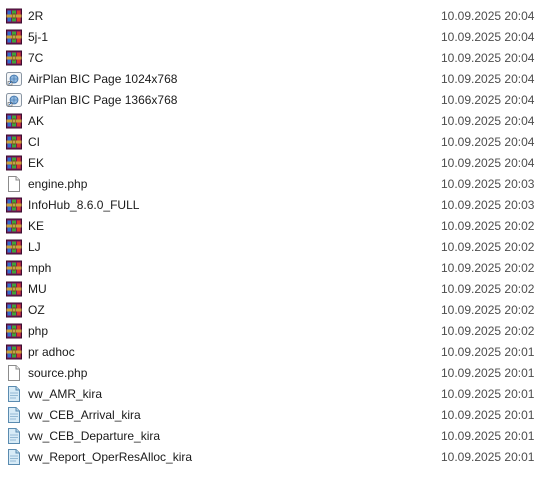  What do you see at coordinates (274, 121) in the screenshot?
I see `file-row: AK 10.09.2025 20:04` at bounding box center [274, 121].